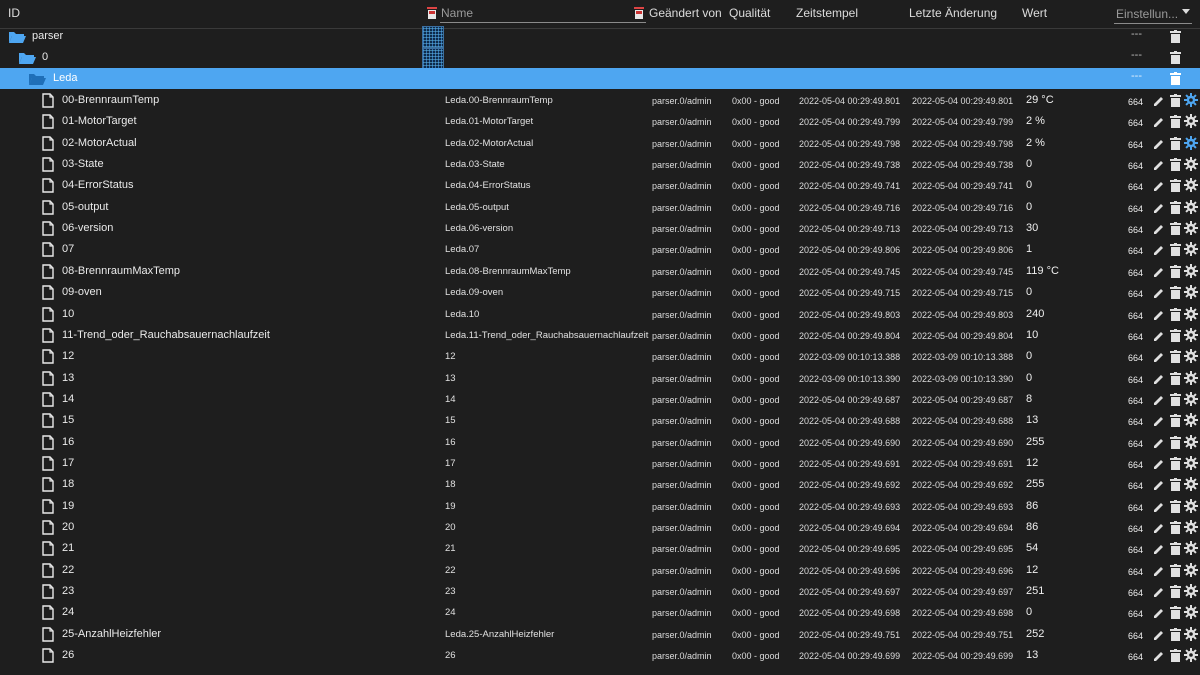 The image size is (1200, 675). Describe the element at coordinates (600, 37) in the screenshot. I see `tree-row-parser: parser ---` at that location.